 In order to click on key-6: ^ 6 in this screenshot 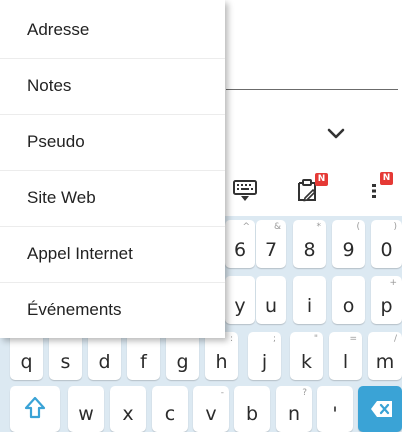, I will do `click(240, 244)`.